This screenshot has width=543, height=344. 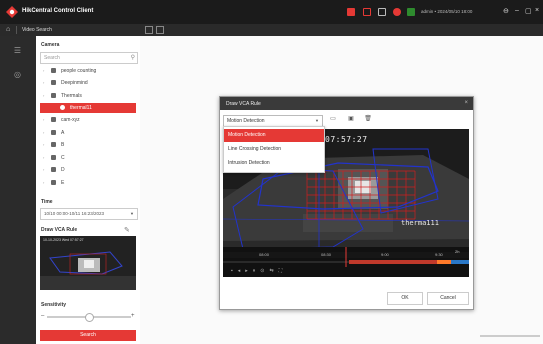 I want to click on tab-bar: ⌂ Video Search, so click(x=271, y=30).